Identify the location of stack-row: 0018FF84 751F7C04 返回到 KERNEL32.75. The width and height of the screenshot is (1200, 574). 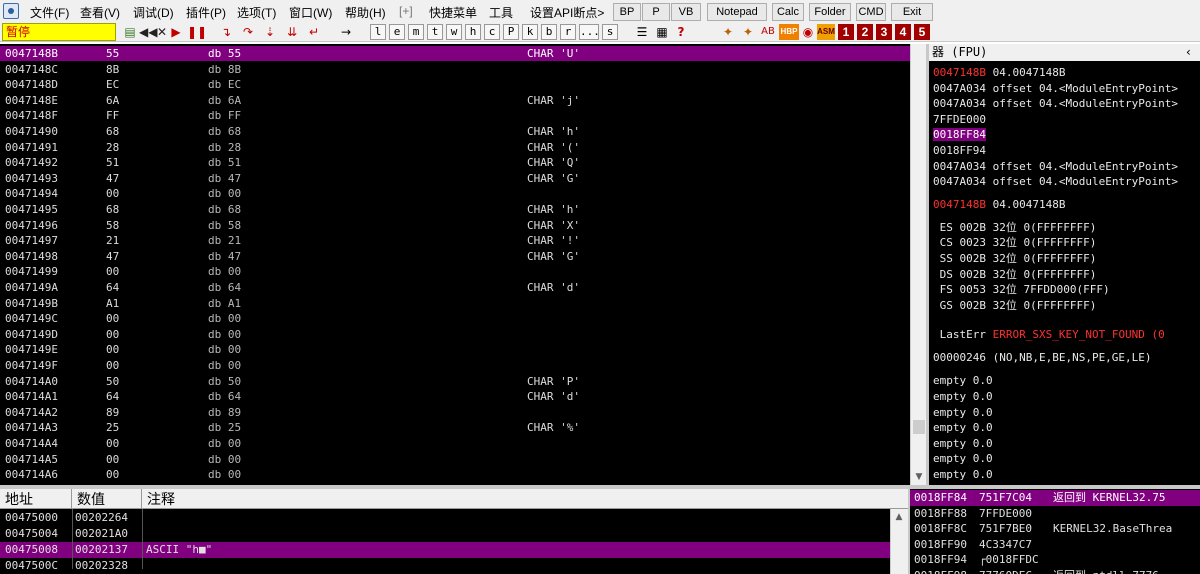
(1055, 498).